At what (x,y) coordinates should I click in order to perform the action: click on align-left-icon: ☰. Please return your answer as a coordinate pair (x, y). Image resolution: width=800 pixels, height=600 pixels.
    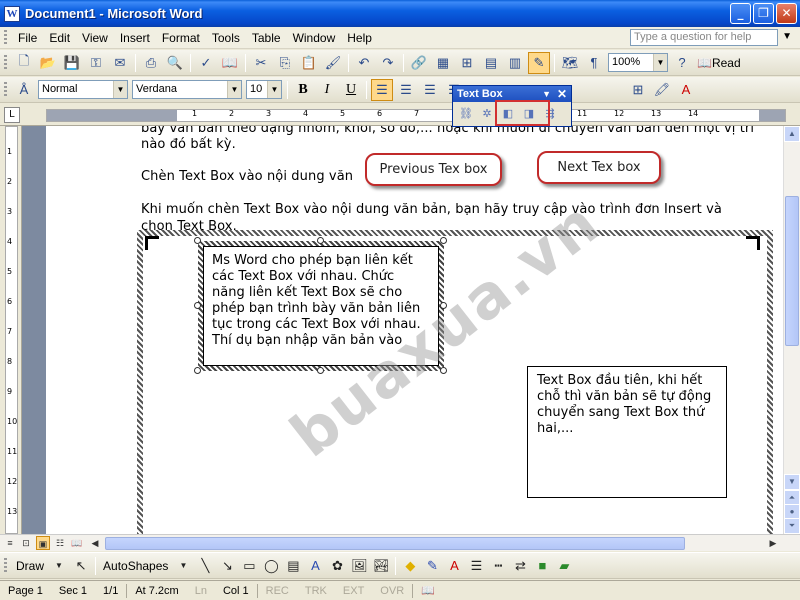
    Looking at the image, I should click on (382, 89).